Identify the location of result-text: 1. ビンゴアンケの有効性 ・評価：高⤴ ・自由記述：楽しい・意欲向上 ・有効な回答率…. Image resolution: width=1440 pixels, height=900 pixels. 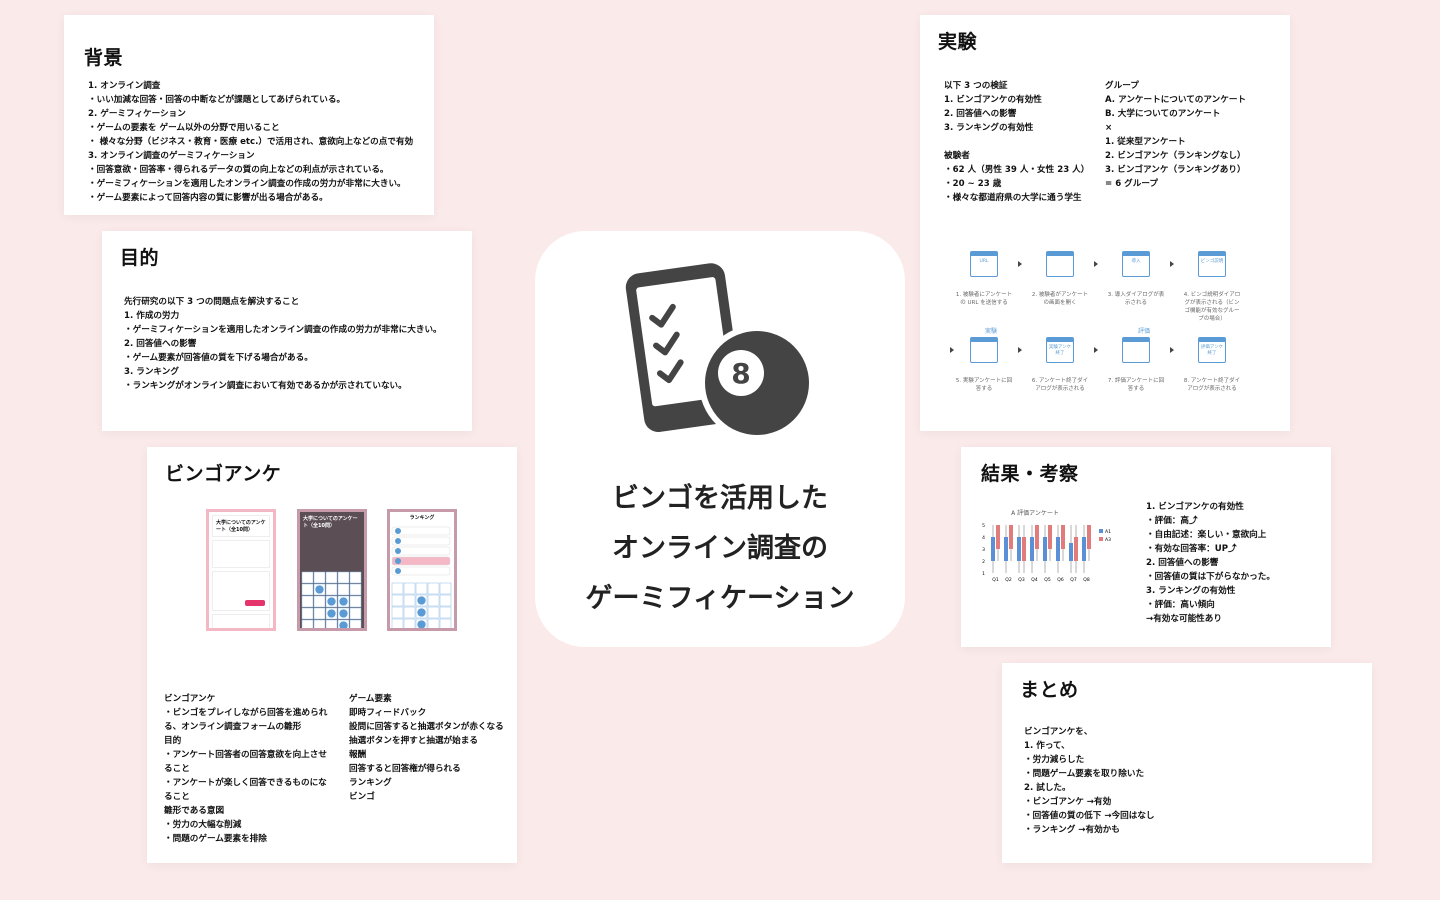
(1210, 563).